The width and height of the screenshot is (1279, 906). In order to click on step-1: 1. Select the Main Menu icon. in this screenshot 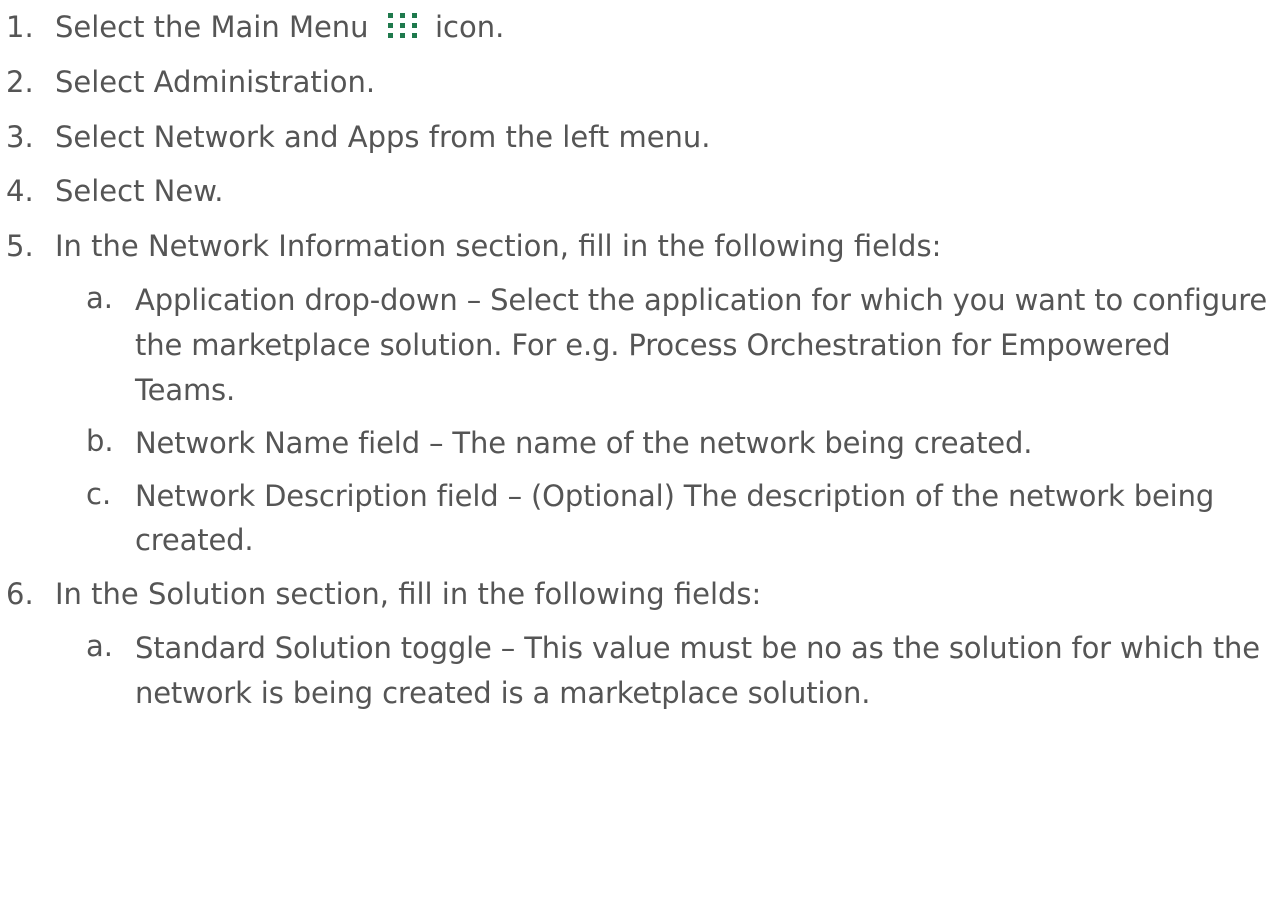, I will do `click(639, 27)`.